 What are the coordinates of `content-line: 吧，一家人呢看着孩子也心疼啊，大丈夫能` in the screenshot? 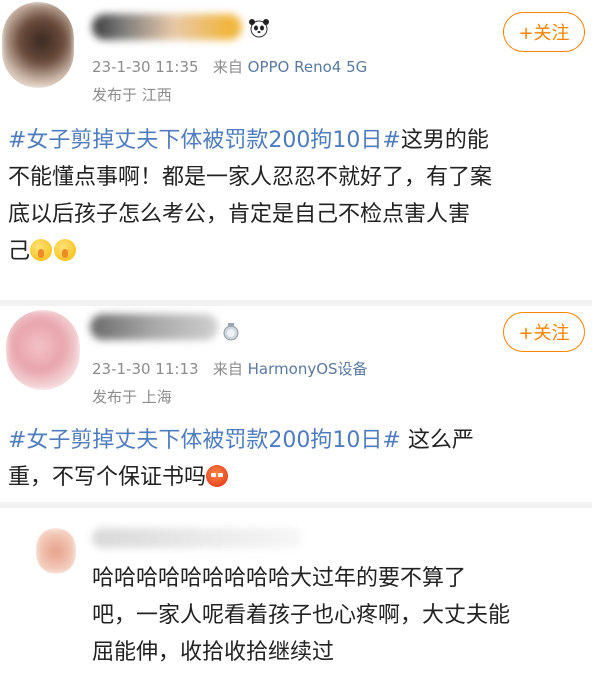 It's located at (301, 615).